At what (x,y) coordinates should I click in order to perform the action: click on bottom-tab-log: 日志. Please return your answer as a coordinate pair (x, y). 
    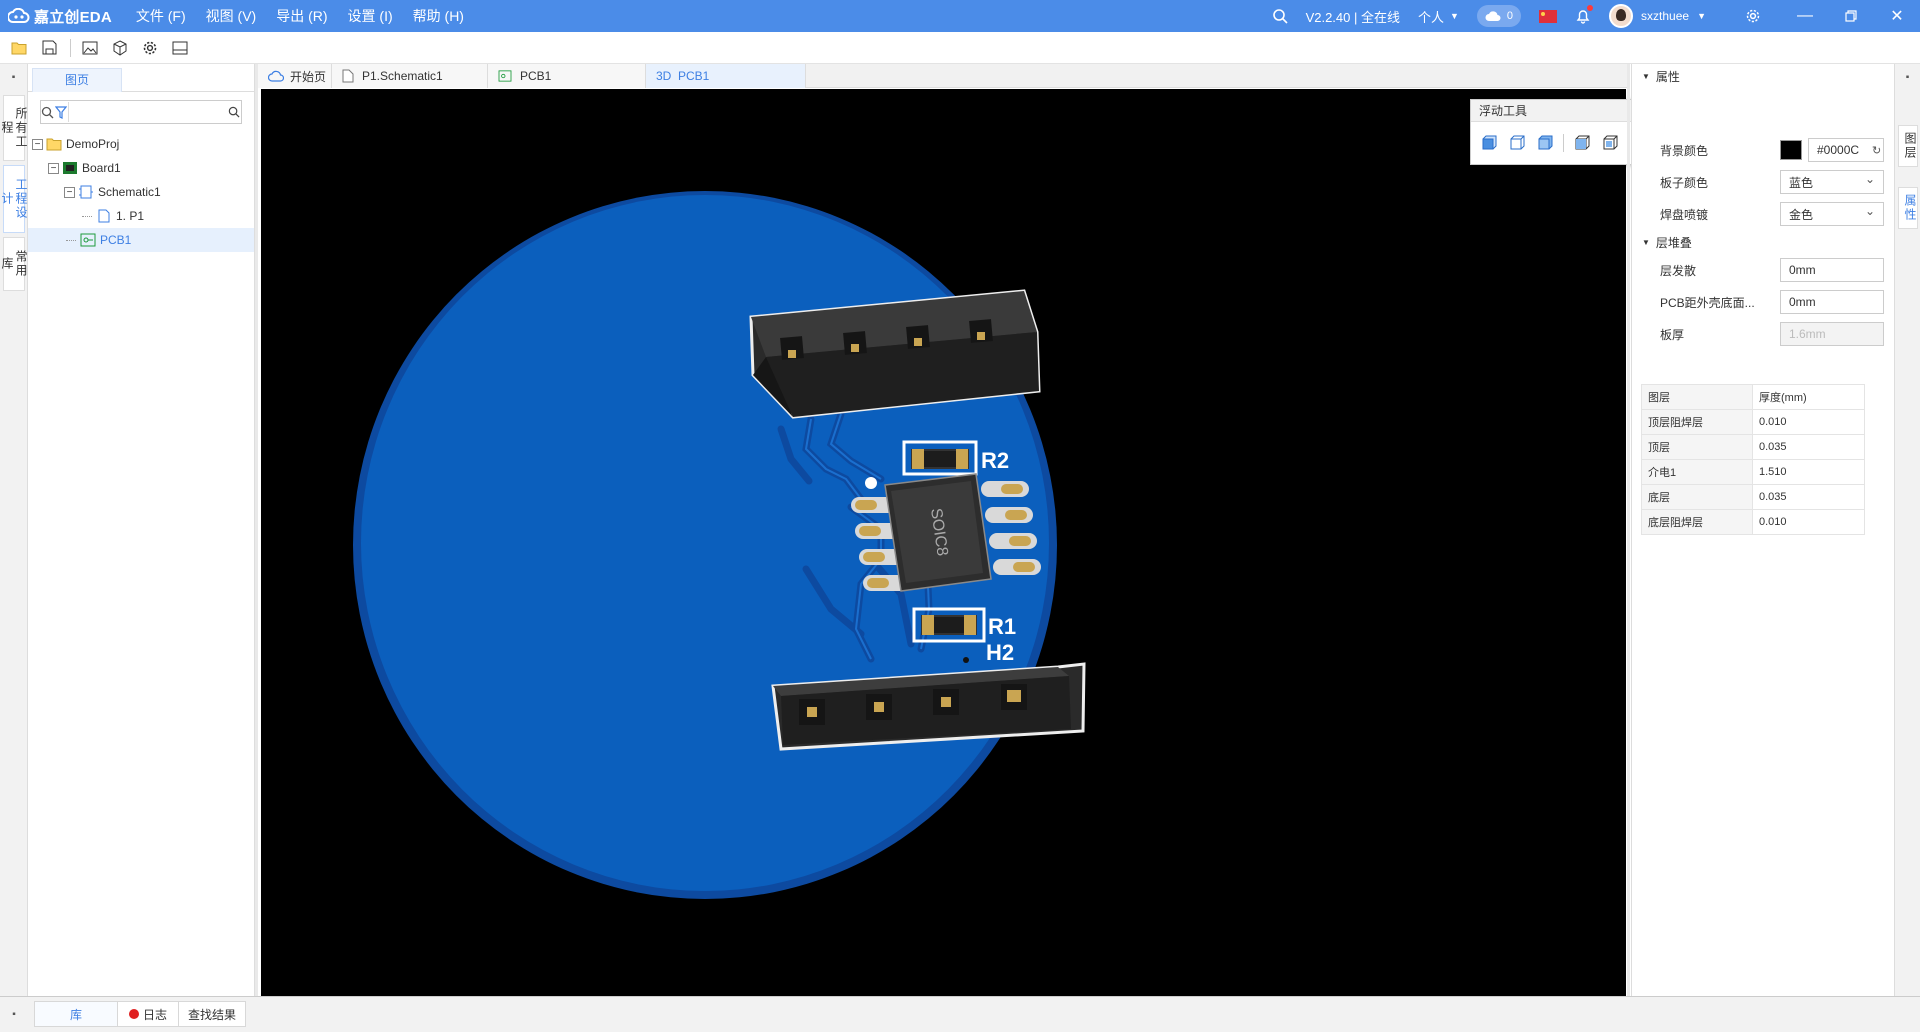
    Looking at the image, I should click on (148, 1014).